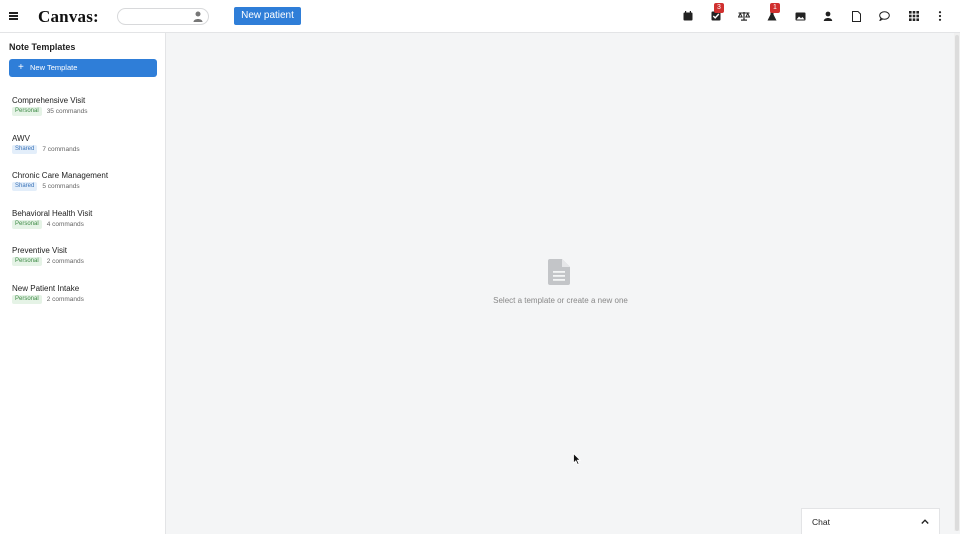 The image size is (960, 534). Describe the element at coordinates (42, 47) in the screenshot. I see `sidebar-title: Note Templates` at that location.